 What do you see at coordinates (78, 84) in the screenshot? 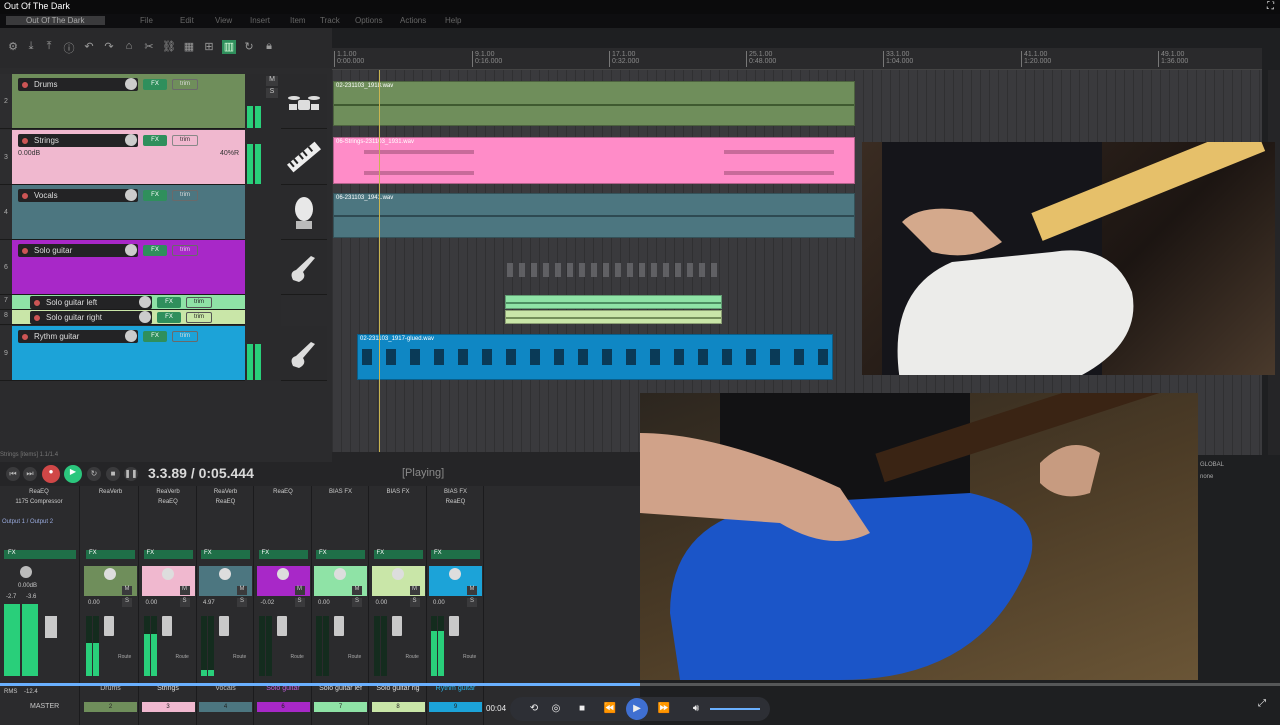
I see `track-name: Drums` at bounding box center [78, 84].